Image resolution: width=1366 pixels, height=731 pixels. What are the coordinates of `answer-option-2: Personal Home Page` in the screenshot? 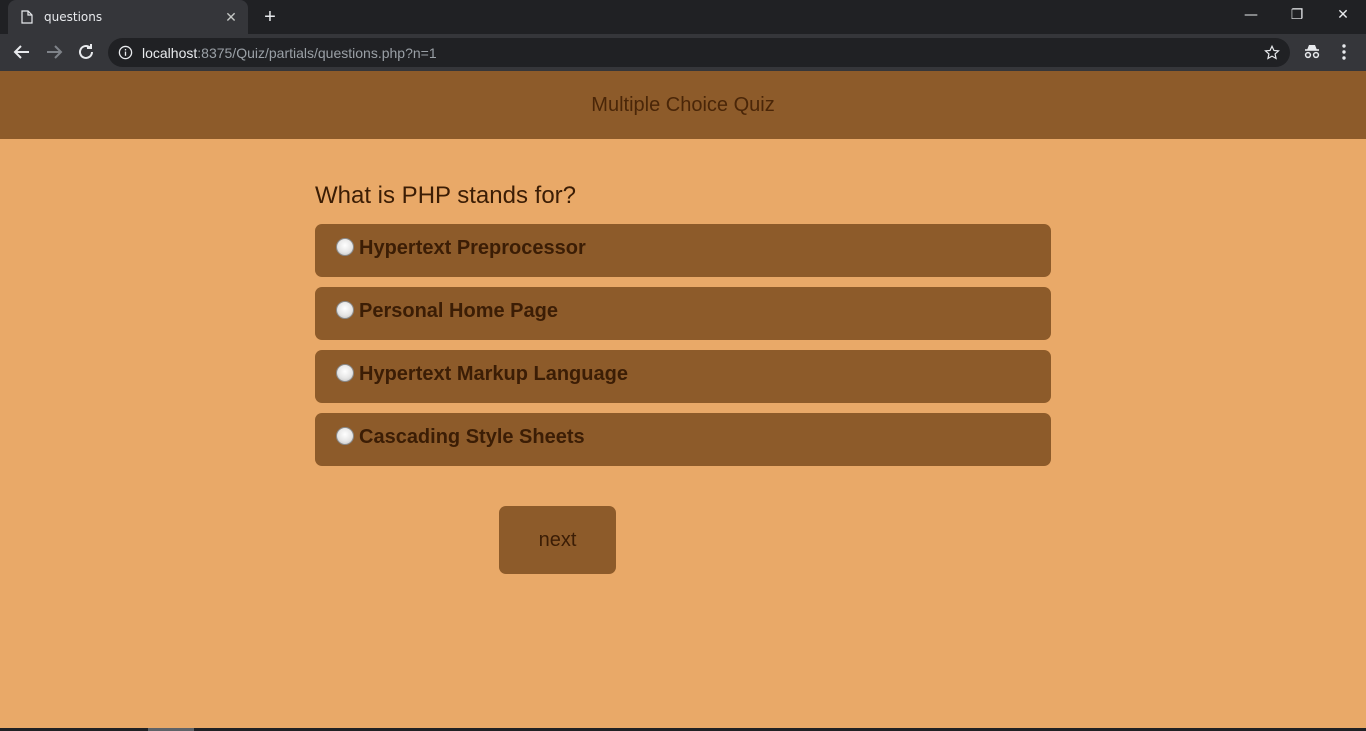 It's located at (683, 313).